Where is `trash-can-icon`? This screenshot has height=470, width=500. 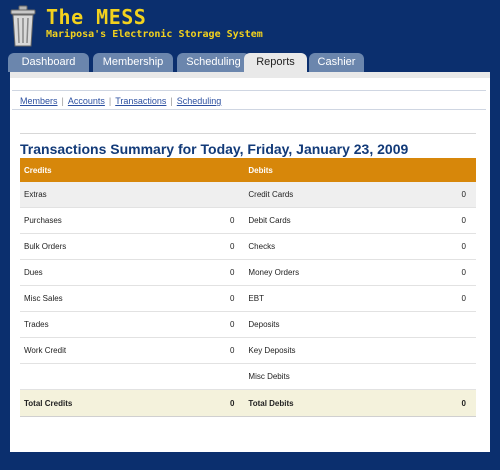
trash-can-icon is located at coordinates (23, 26).